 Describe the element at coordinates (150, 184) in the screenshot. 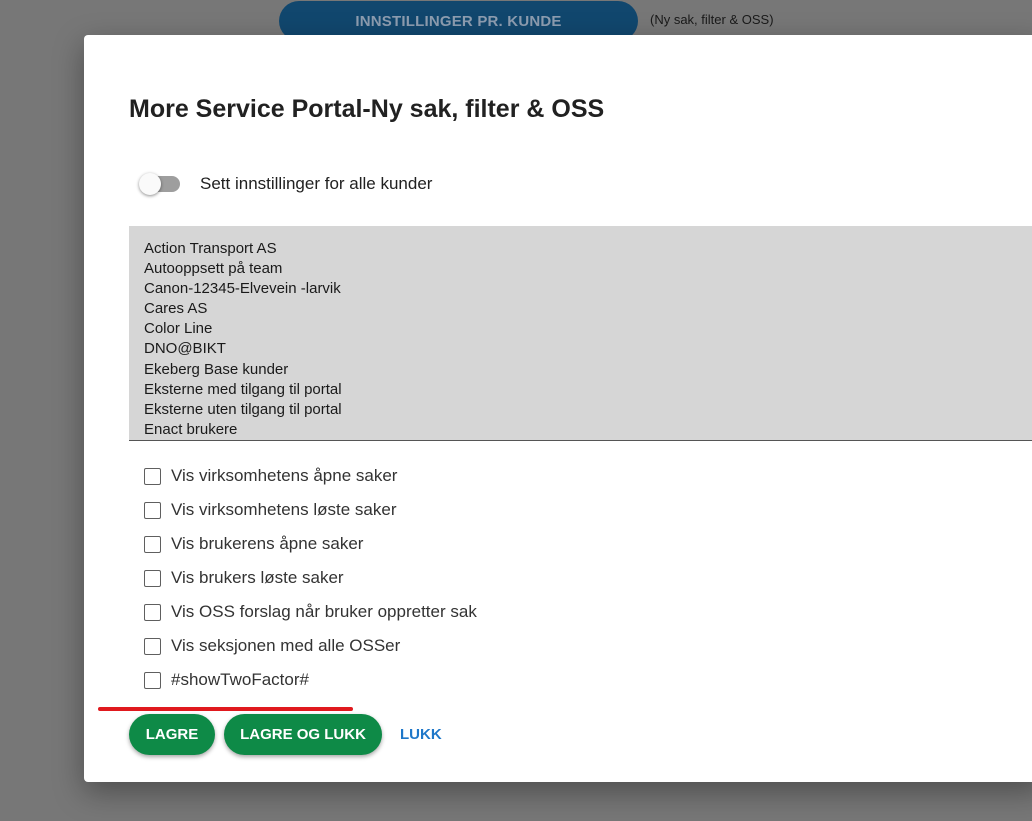

I see `toggle-knob` at that location.